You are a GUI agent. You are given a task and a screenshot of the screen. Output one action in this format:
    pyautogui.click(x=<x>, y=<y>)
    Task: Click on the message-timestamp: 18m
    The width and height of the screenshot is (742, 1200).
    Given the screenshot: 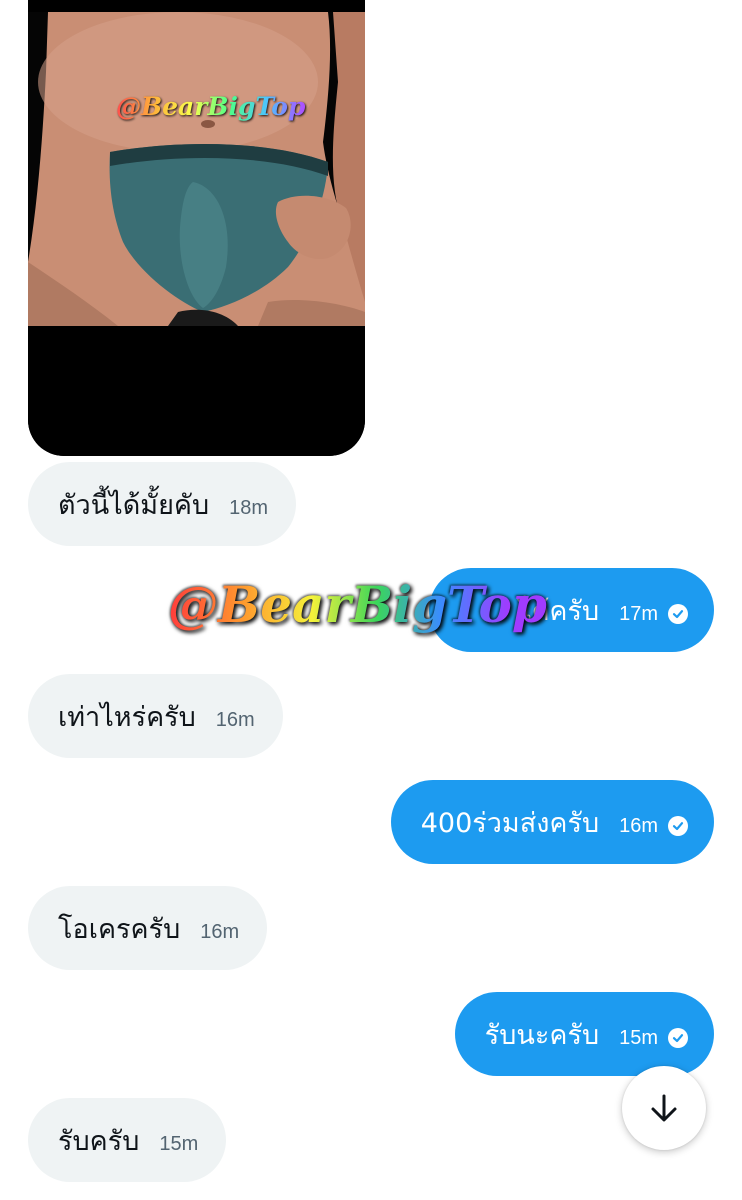 What is the action you would take?
    pyautogui.click(x=248, y=507)
    